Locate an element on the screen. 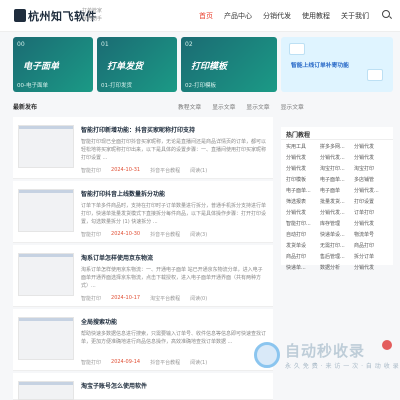 The width and height of the screenshot is (400, 400). nav-products: 产品中心 is located at coordinates (238, 16).